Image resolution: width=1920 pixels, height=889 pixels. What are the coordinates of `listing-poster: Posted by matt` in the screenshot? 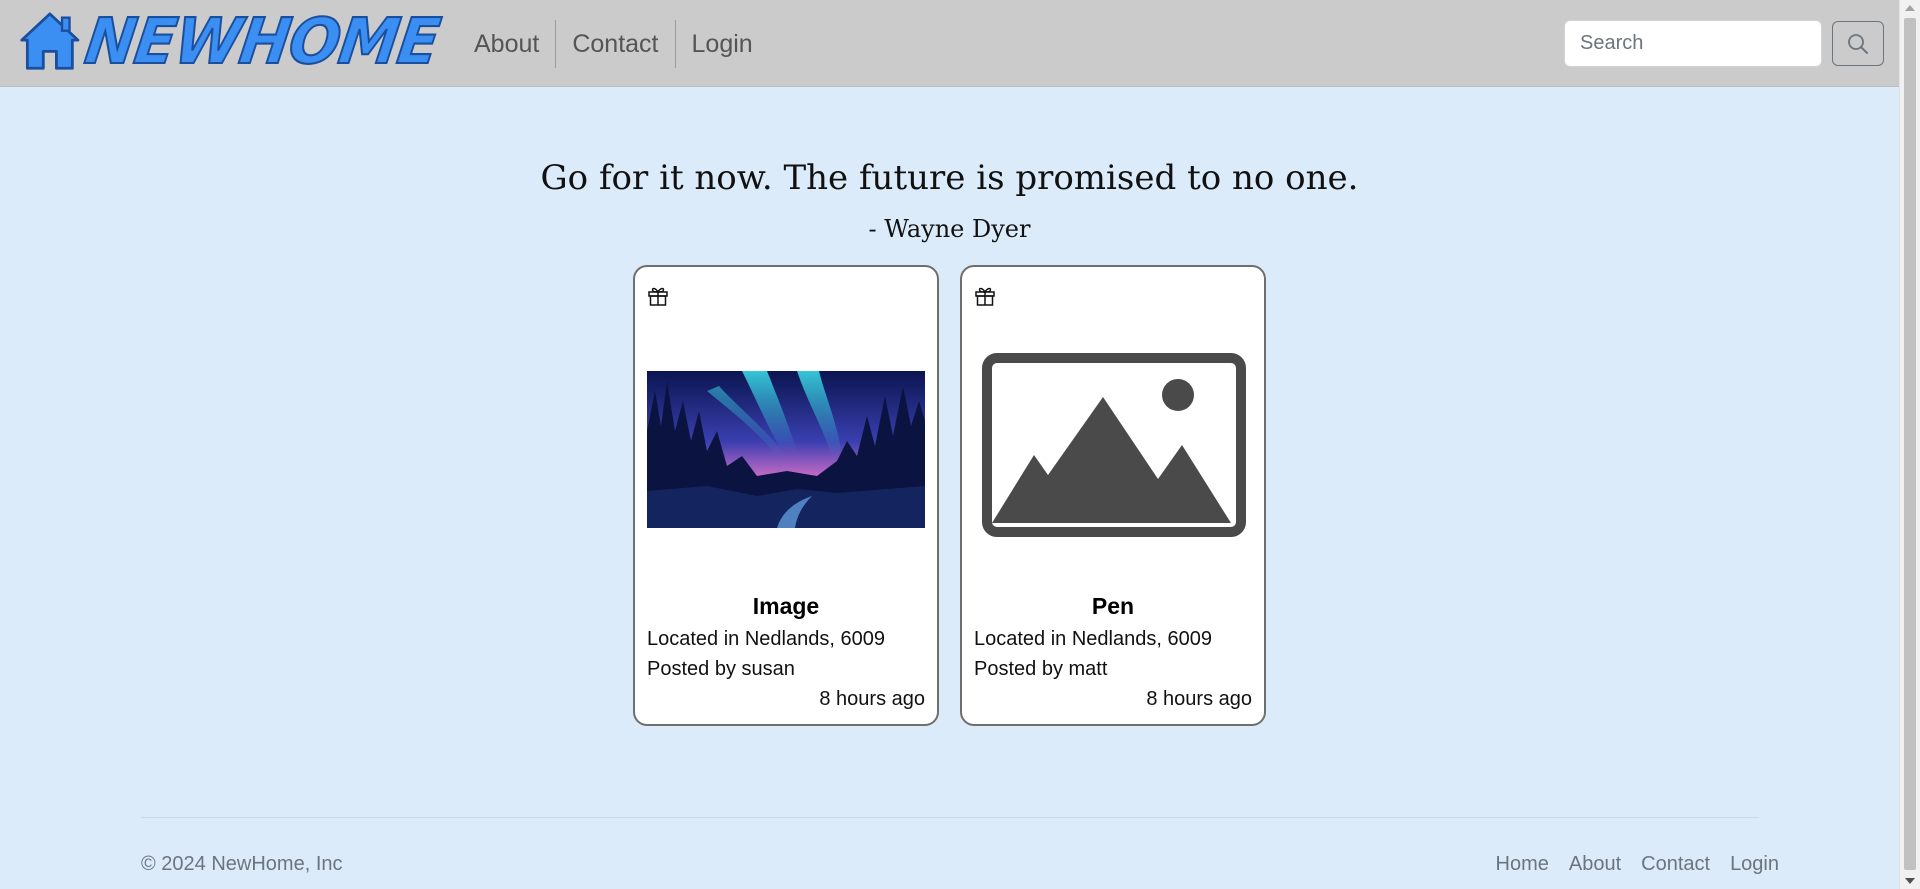 It's located at (1041, 669).